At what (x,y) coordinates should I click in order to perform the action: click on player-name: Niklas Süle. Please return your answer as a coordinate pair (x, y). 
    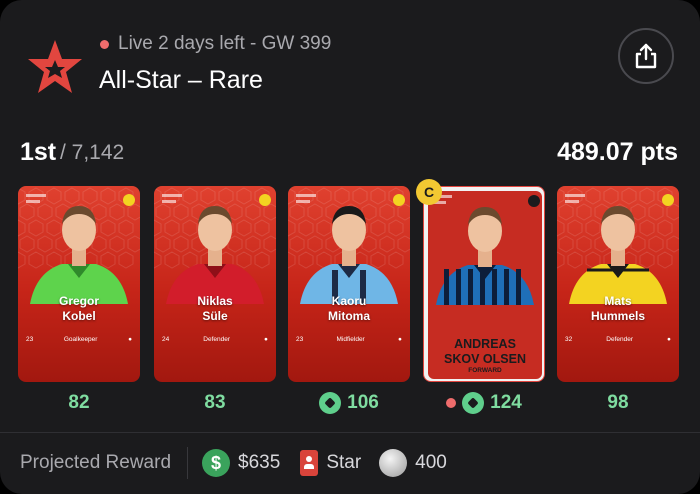
    Looking at the image, I should click on (215, 309).